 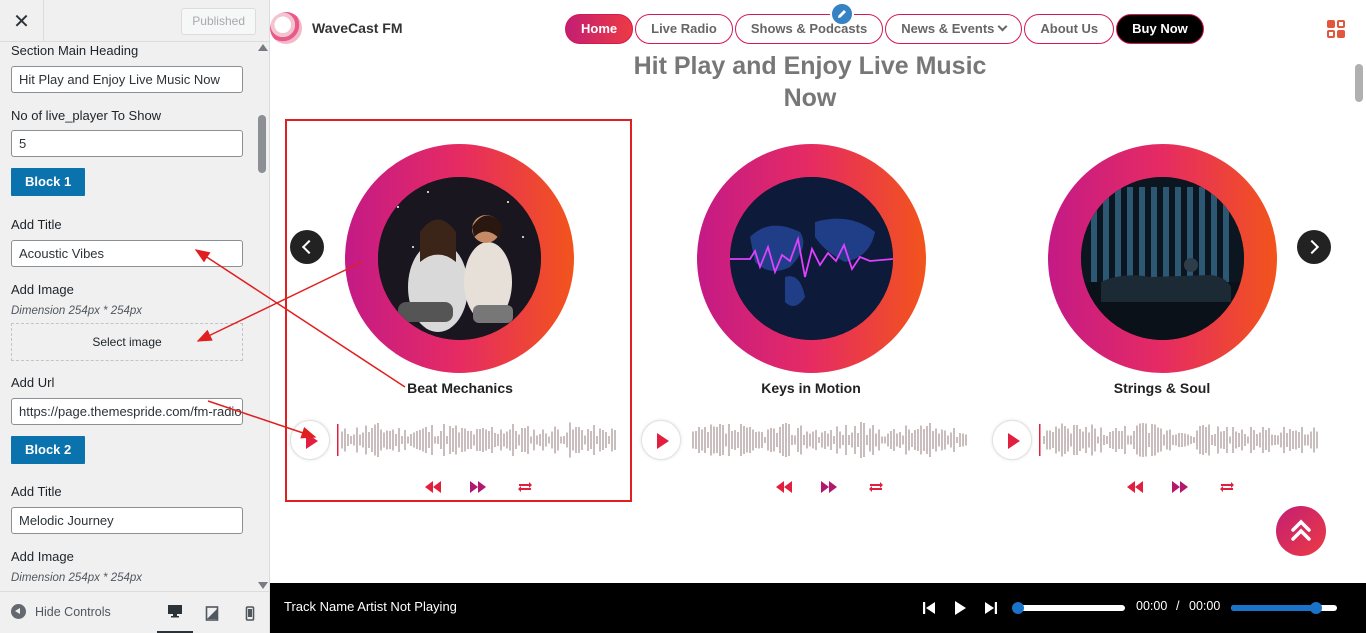 What do you see at coordinates (1314, 247) in the screenshot?
I see `carousel-next-button` at bounding box center [1314, 247].